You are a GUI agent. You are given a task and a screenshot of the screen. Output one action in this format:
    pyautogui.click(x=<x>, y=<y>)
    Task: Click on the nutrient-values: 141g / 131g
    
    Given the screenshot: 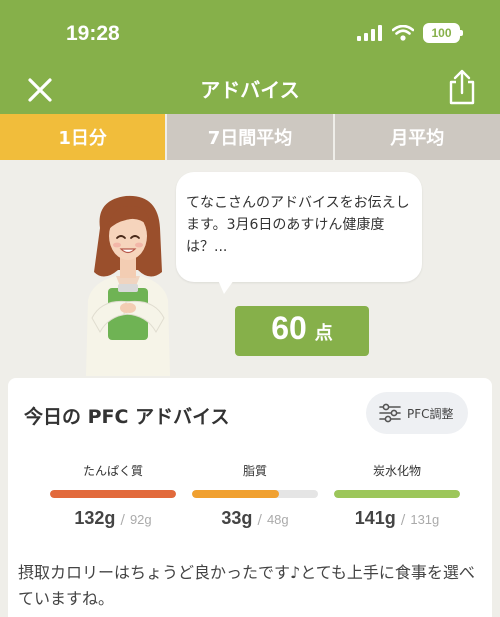 What is the action you would take?
    pyautogui.click(x=397, y=518)
    